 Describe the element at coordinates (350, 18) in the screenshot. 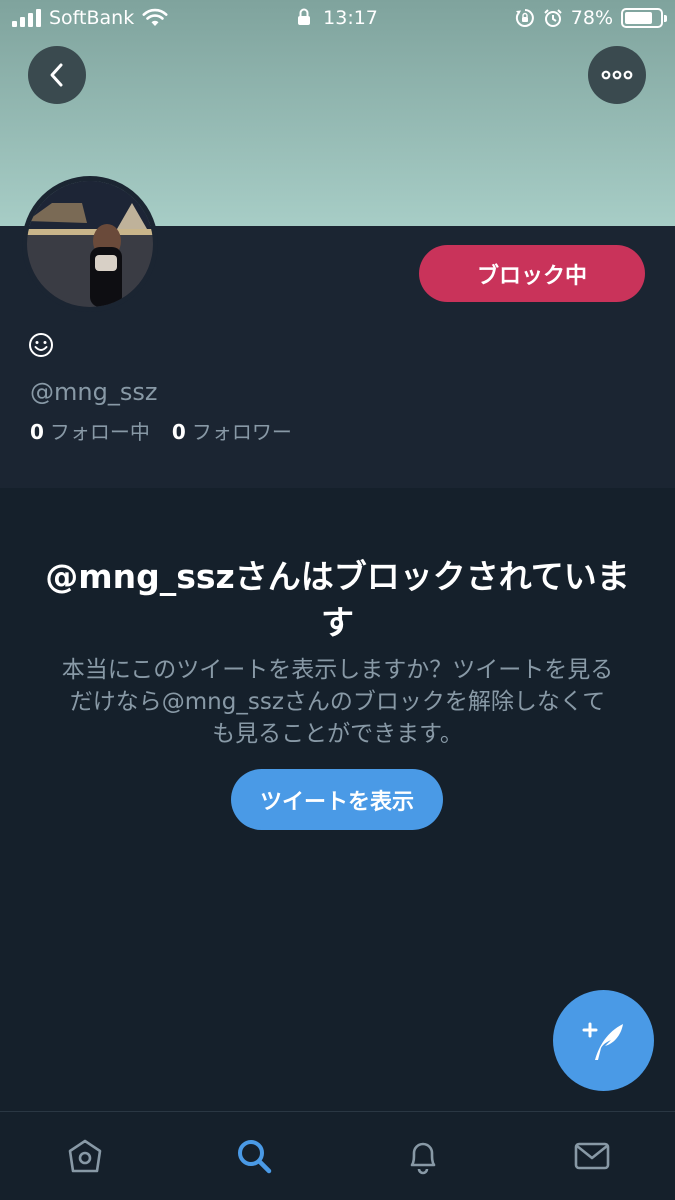

I see `clock-time: 13:17` at that location.